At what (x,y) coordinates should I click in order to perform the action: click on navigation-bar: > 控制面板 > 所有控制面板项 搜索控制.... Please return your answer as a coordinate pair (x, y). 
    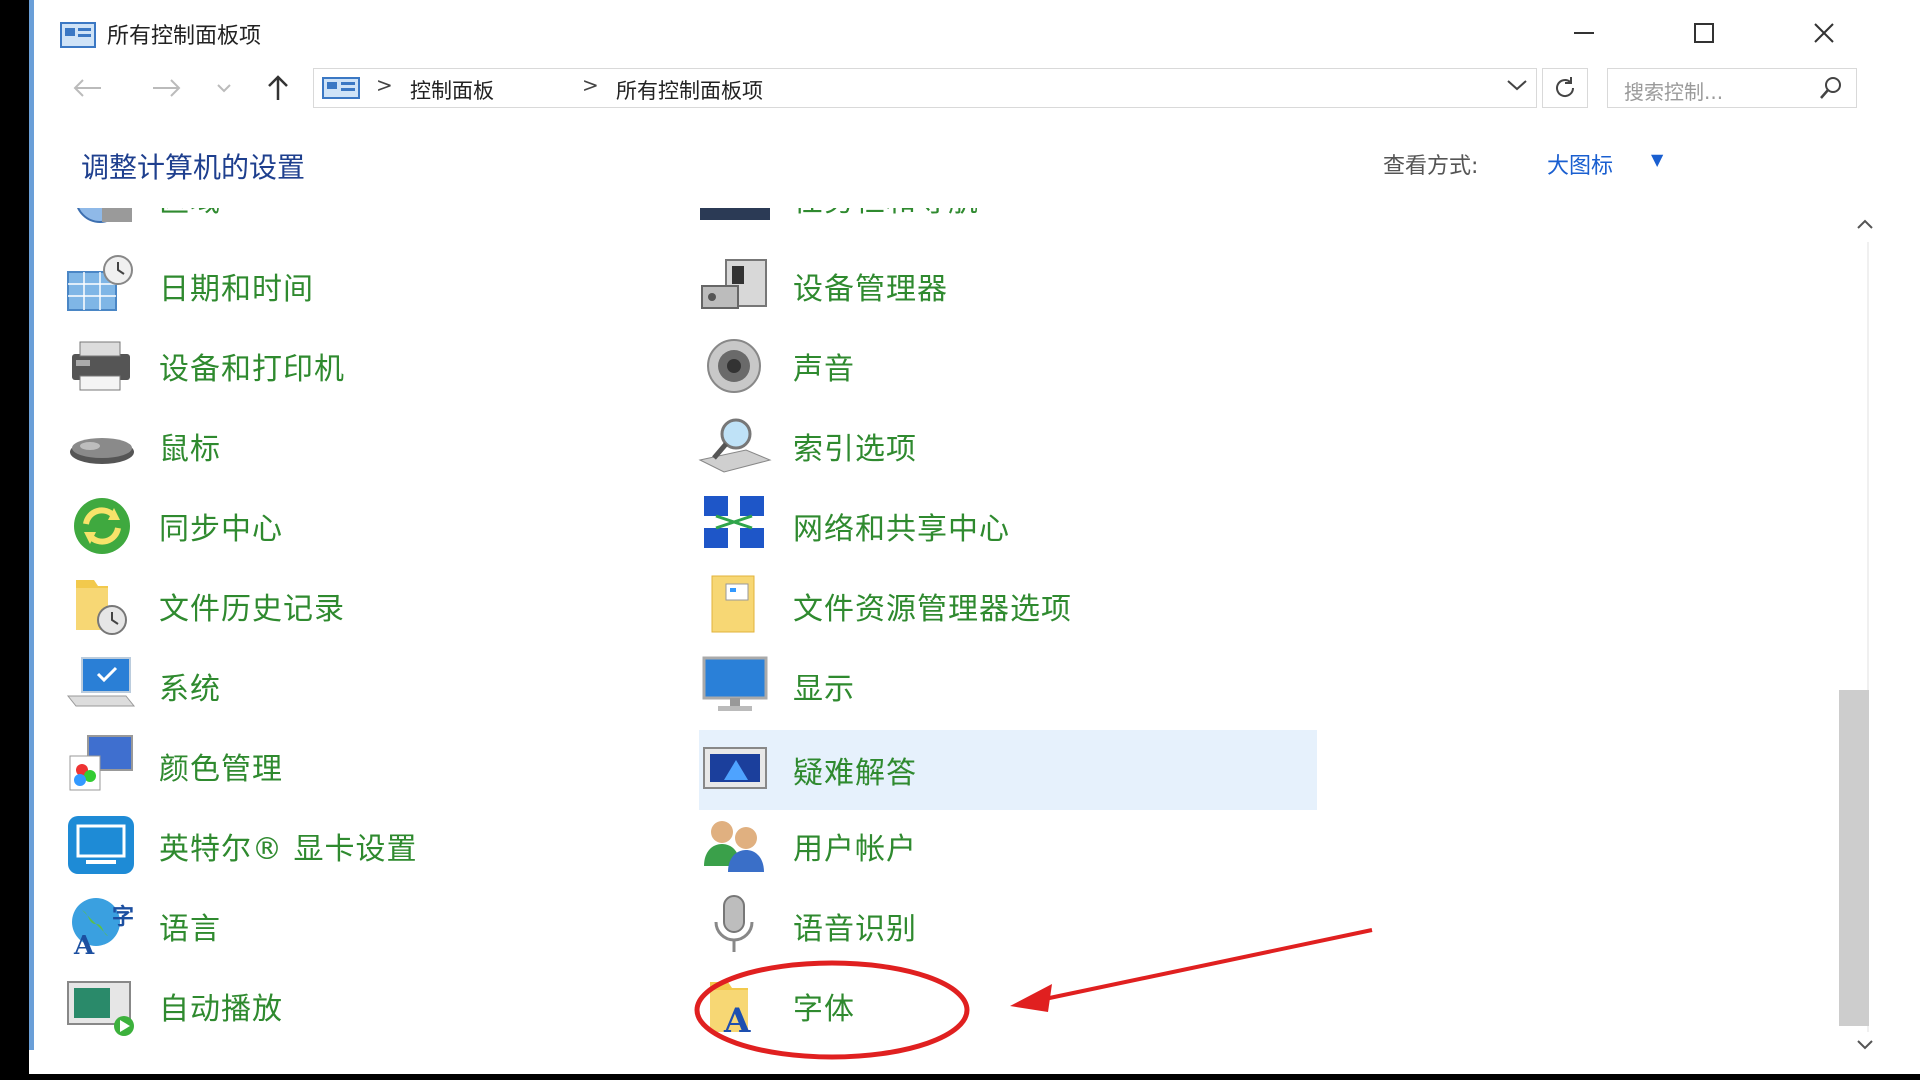
    Looking at the image, I should click on (977, 88).